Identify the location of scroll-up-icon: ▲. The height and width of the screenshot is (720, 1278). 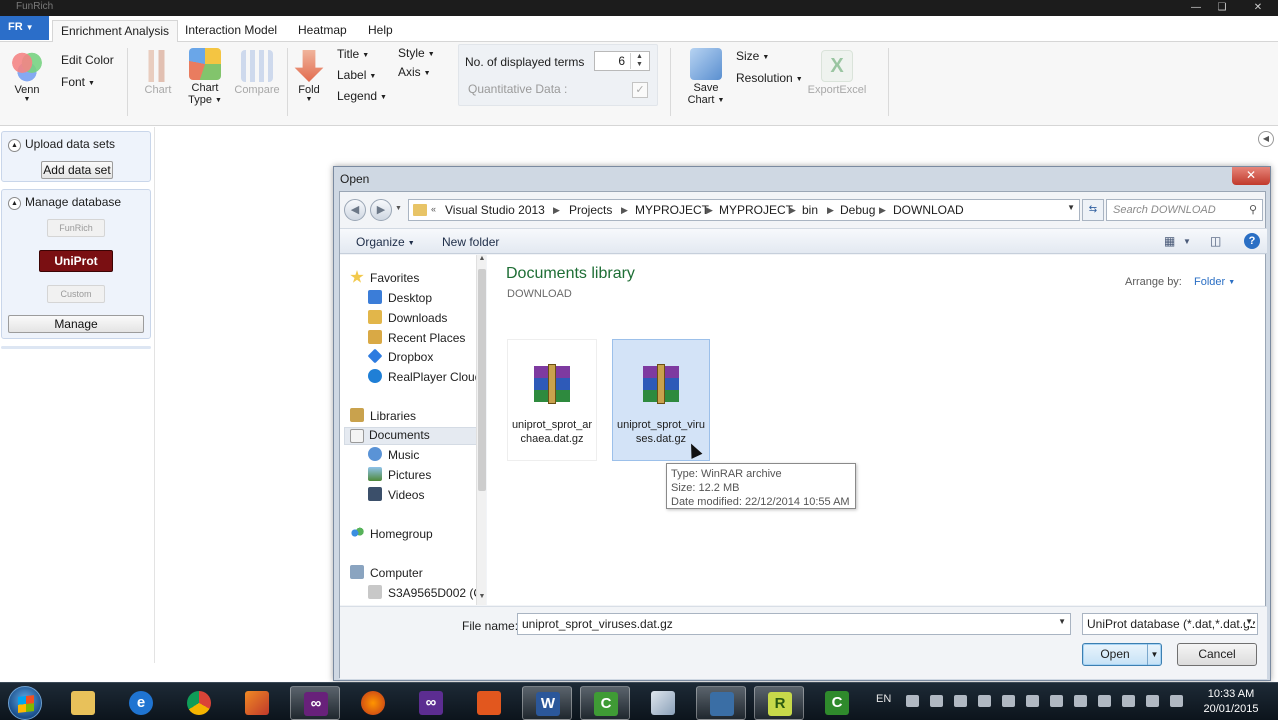
(482, 258).